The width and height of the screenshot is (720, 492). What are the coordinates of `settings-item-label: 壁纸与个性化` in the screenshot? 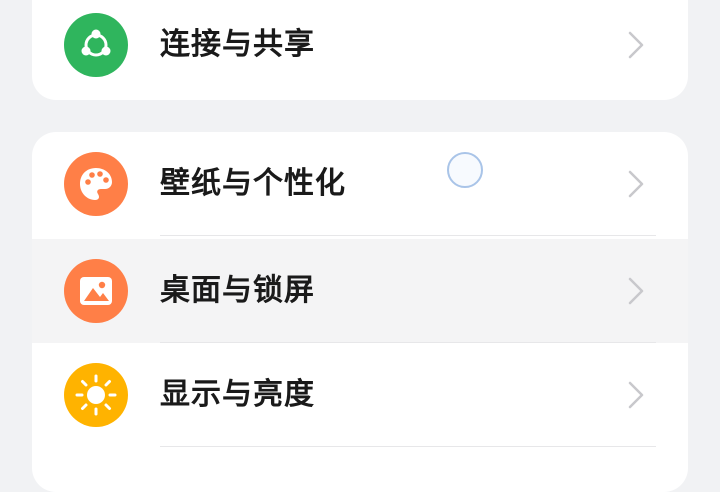 It's located at (253, 183).